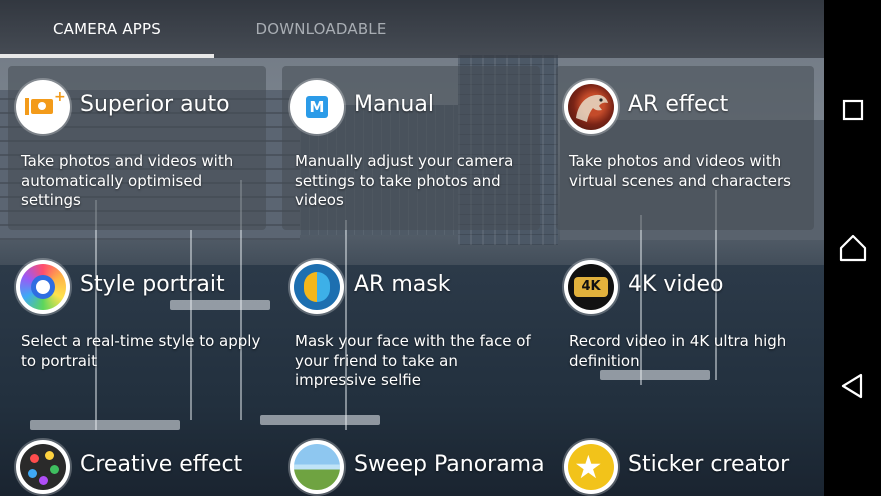 This screenshot has height=496, width=881. I want to click on panorama-icon, so click(317, 467).